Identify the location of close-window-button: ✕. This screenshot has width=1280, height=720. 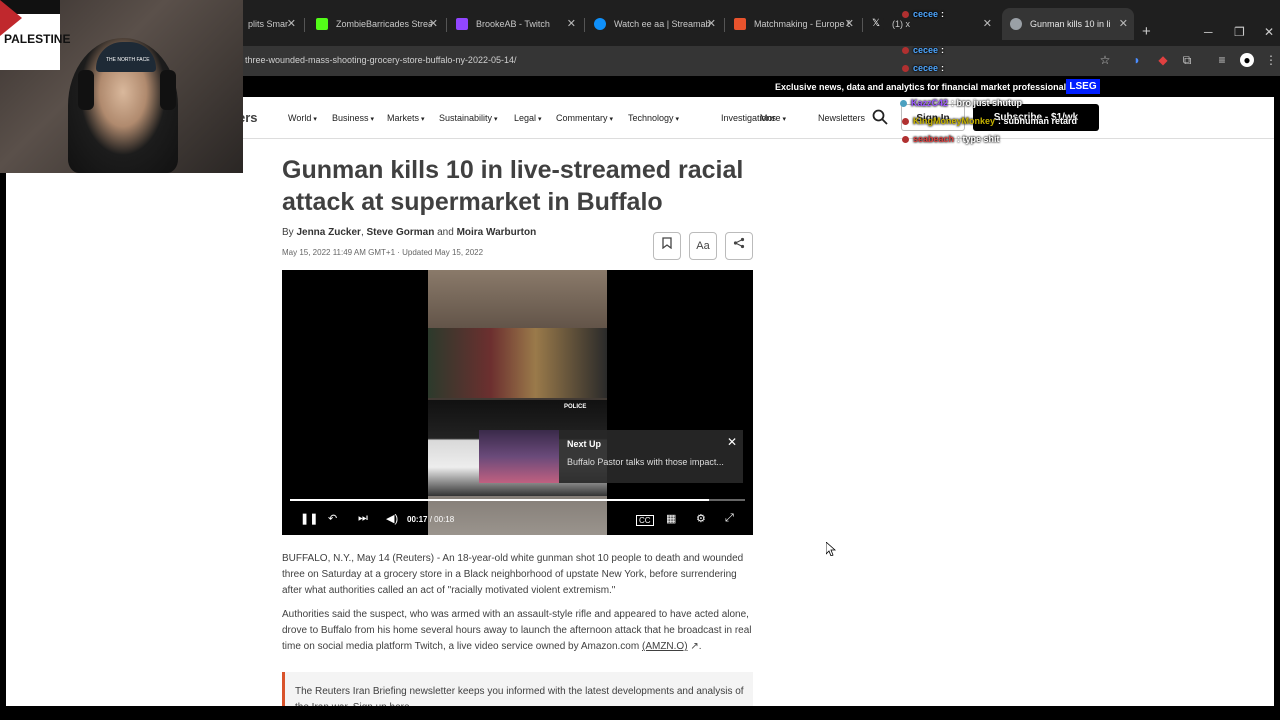
(1269, 32).